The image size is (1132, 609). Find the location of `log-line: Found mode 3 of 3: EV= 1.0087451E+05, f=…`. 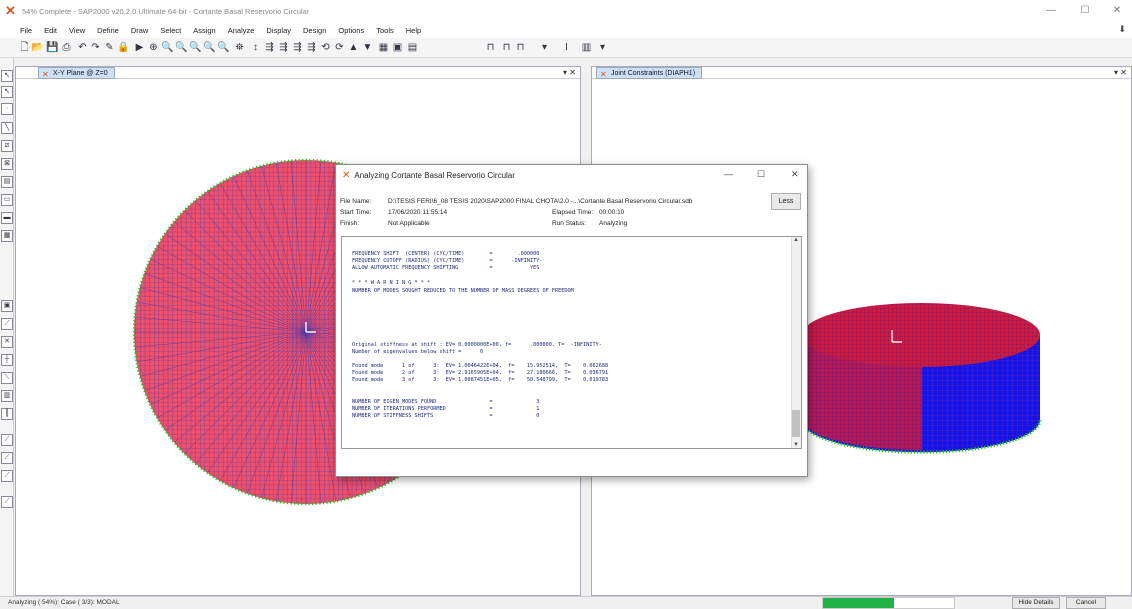

log-line: Found mode 3 of 3: EV= 1.0087451E+05, f=… is located at coordinates (480, 380).